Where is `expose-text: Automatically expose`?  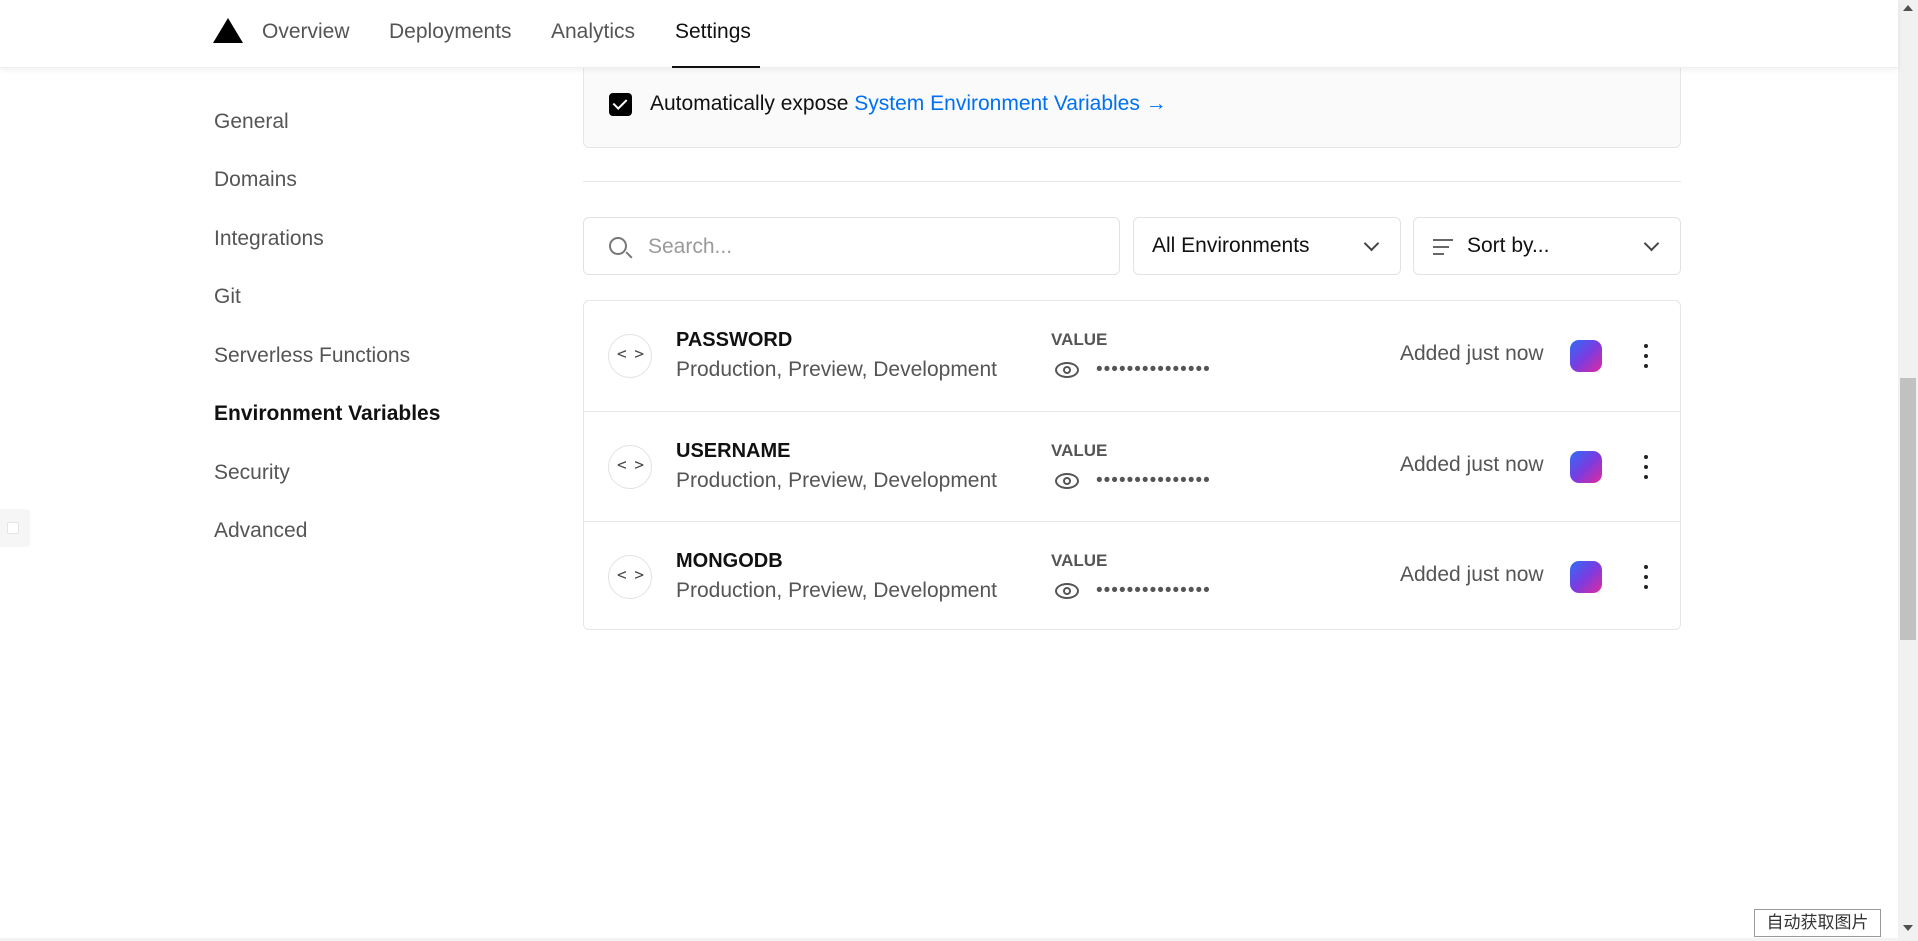 expose-text: Automatically expose is located at coordinates (752, 103).